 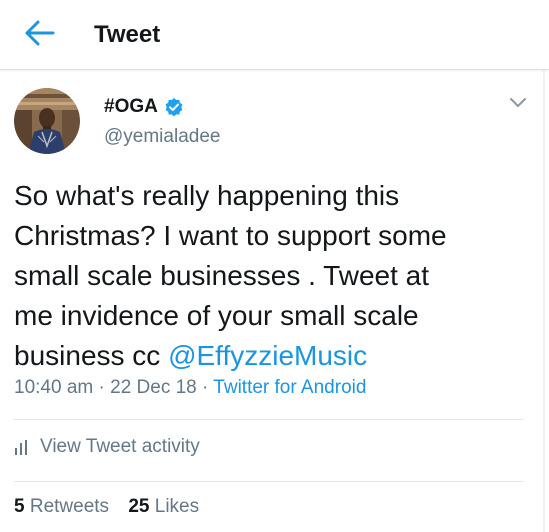 I want to click on arrow-left-icon, so click(x=40, y=35).